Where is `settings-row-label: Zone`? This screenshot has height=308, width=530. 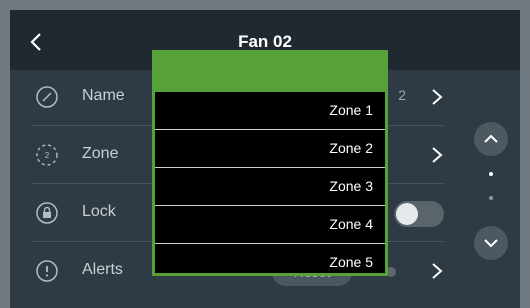
settings-row-label: Zone is located at coordinates (100, 153).